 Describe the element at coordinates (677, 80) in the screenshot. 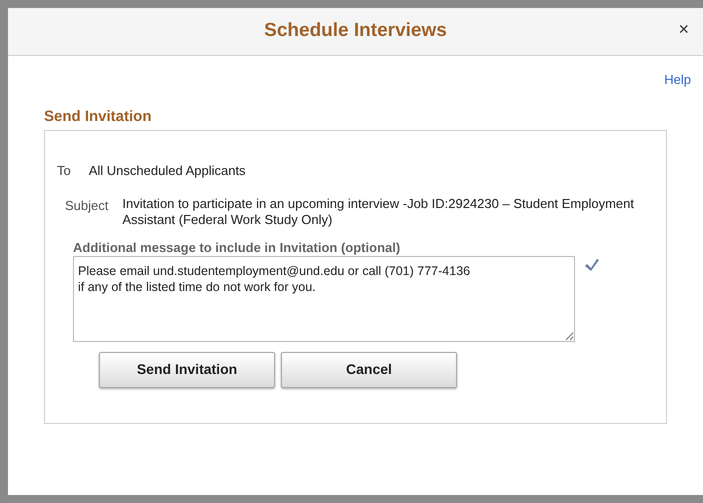

I see `help-link: Help` at that location.